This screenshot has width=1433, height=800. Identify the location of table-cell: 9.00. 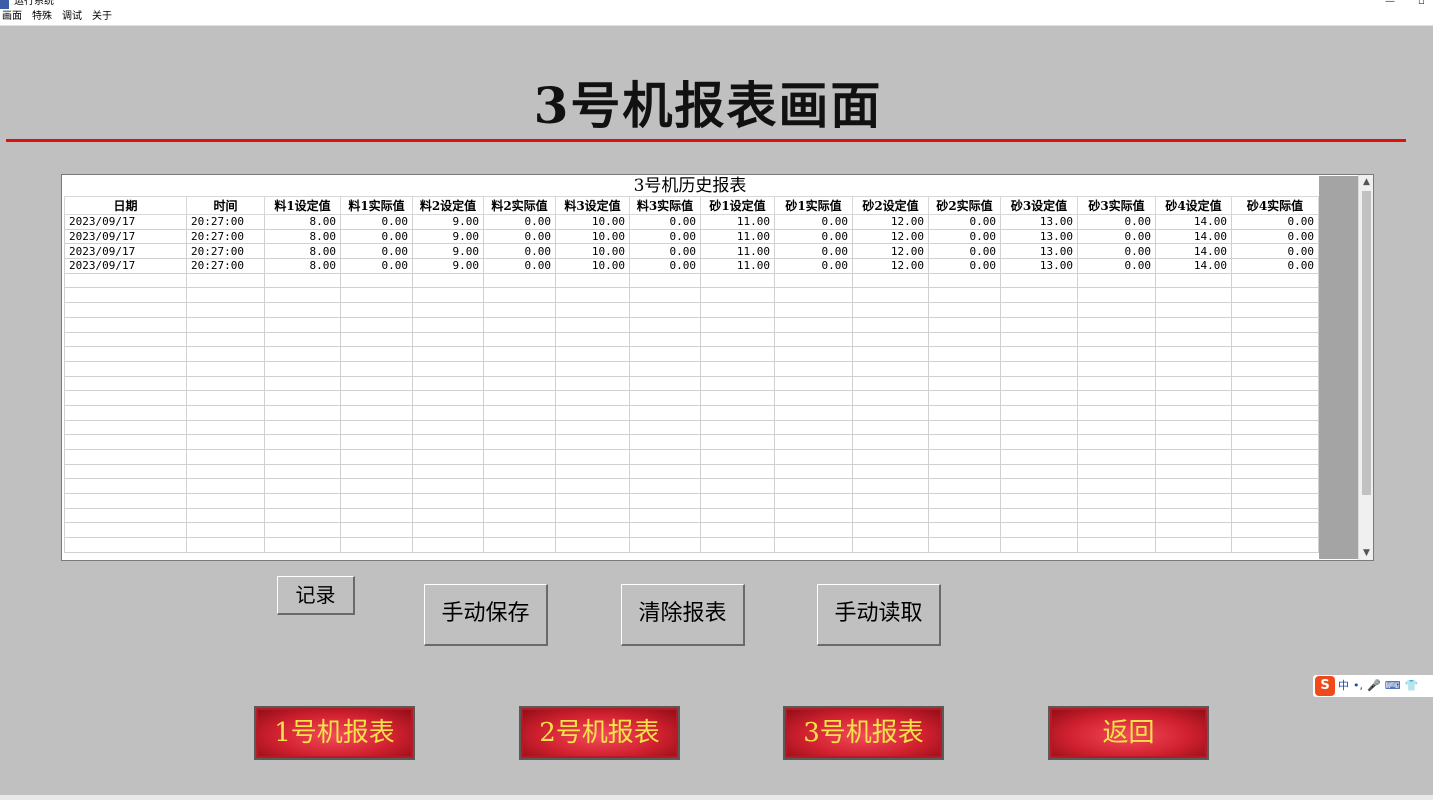
(448, 236).